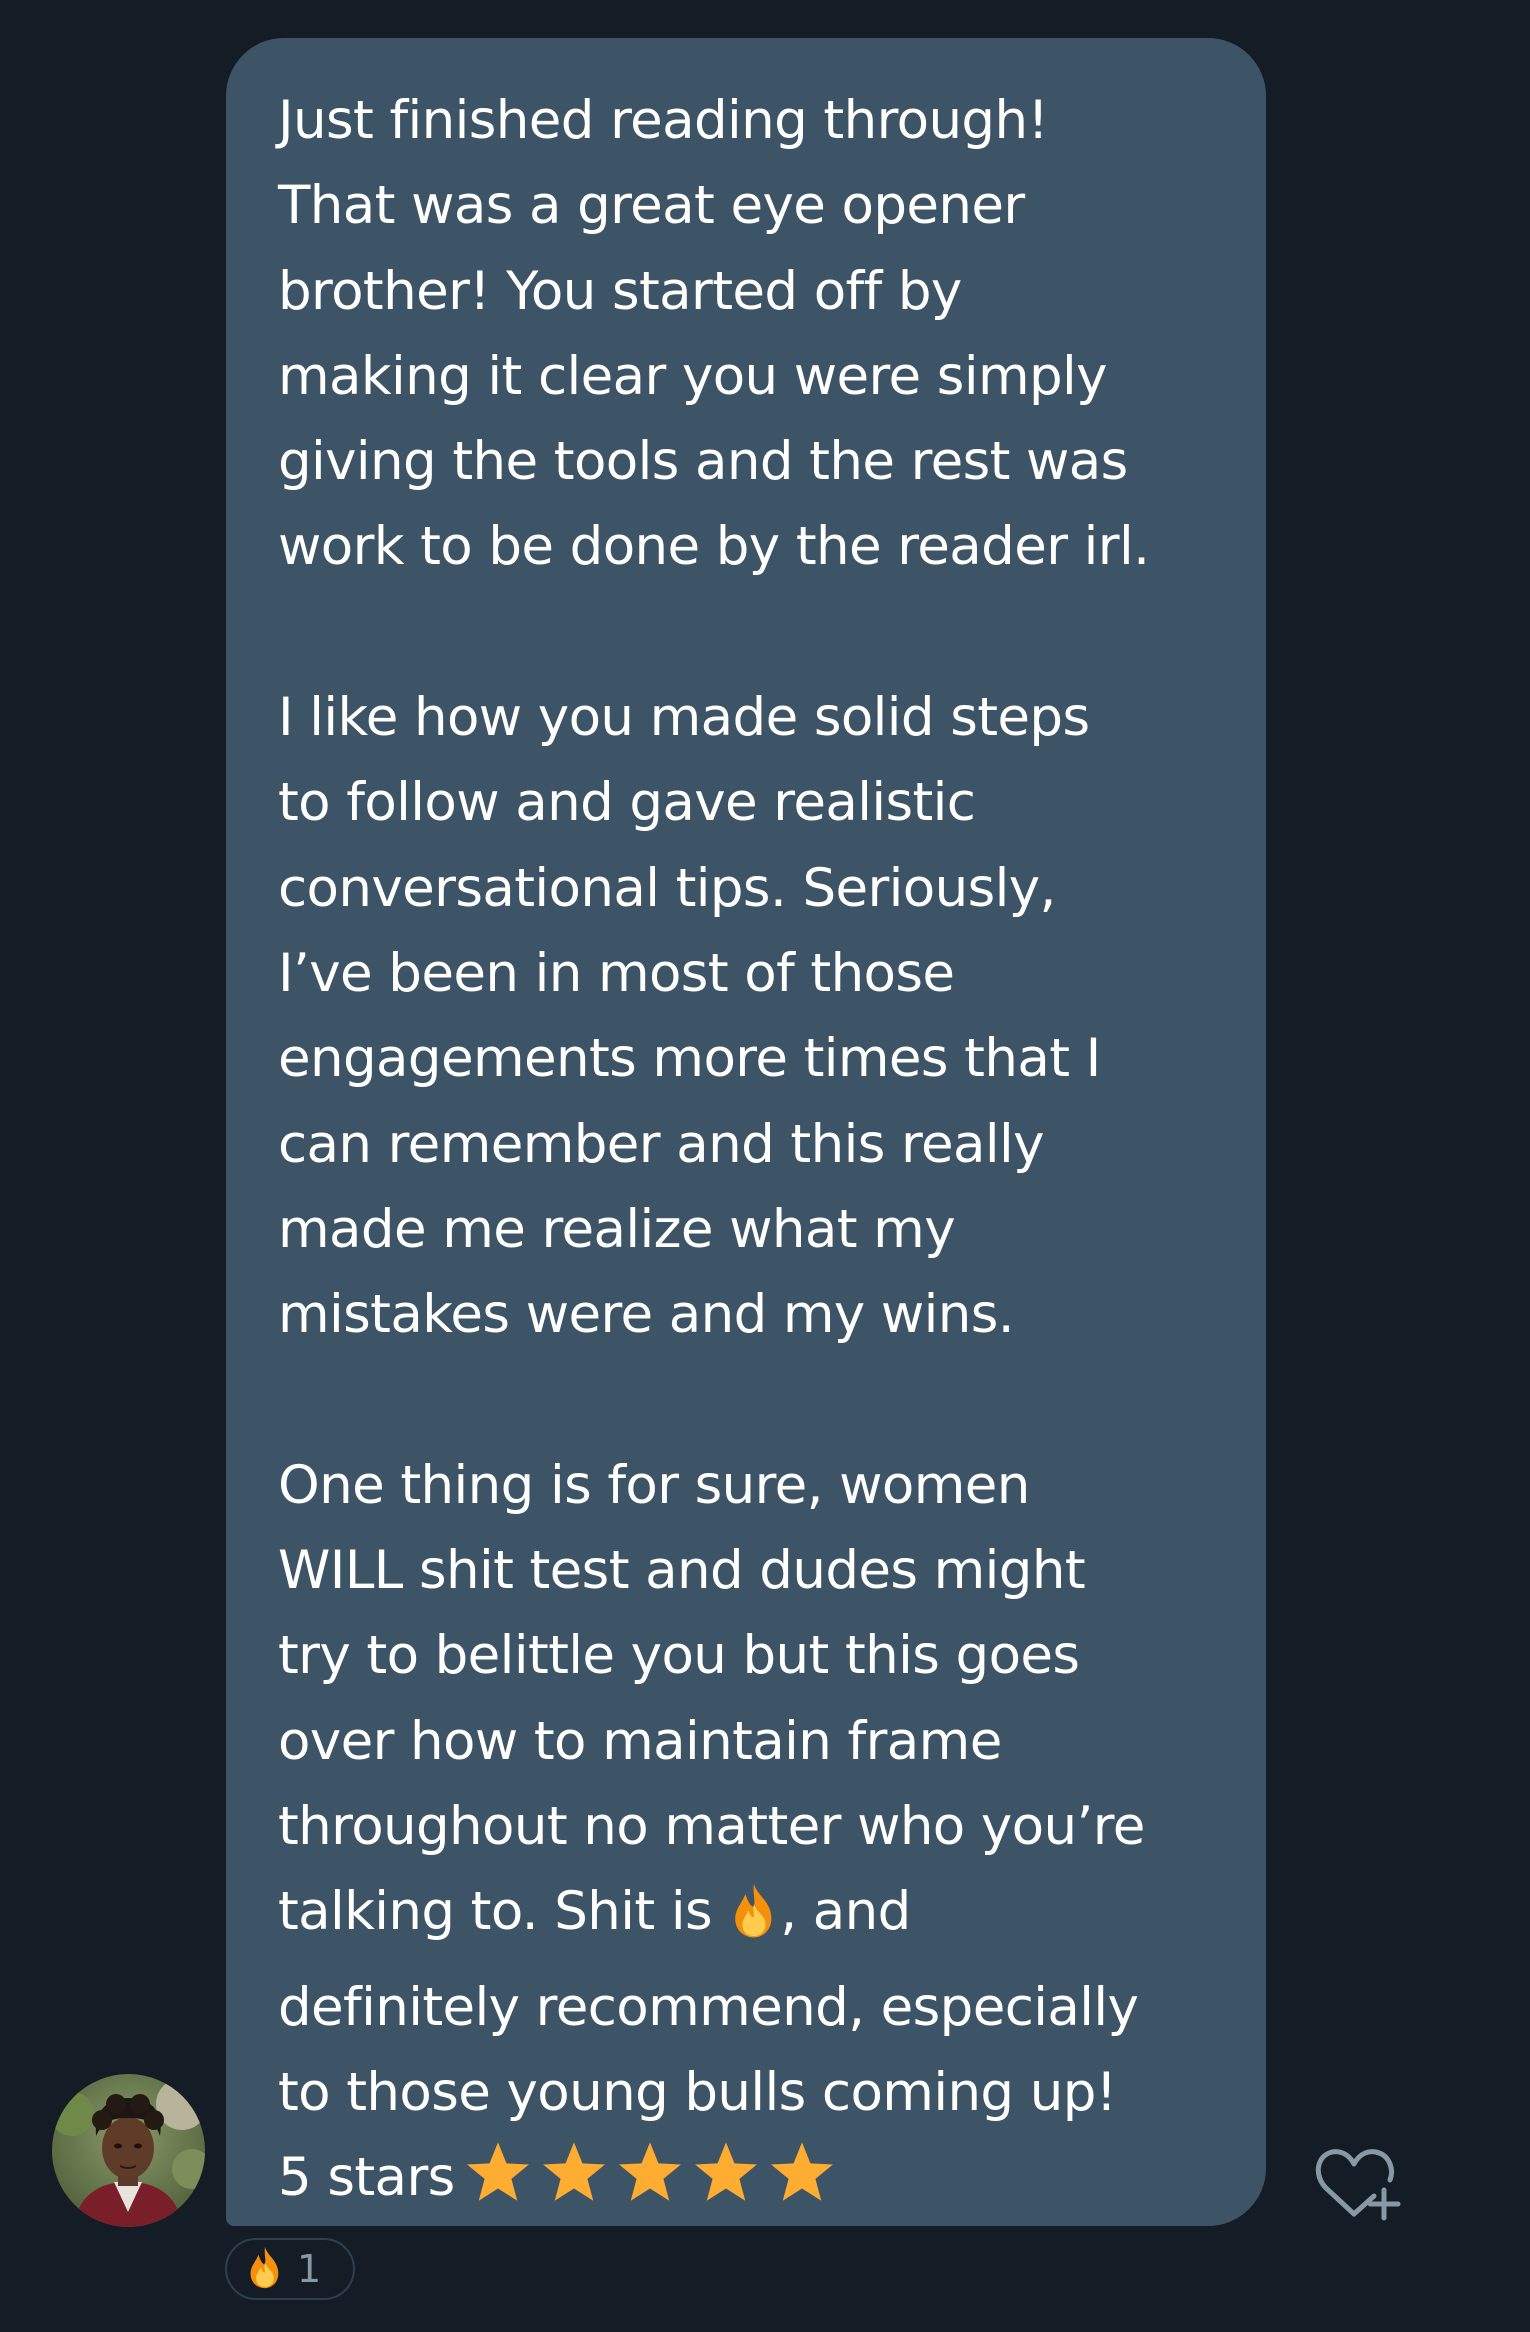  Describe the element at coordinates (1358, 2185) in the screenshot. I see `heart-plus-icon` at that location.